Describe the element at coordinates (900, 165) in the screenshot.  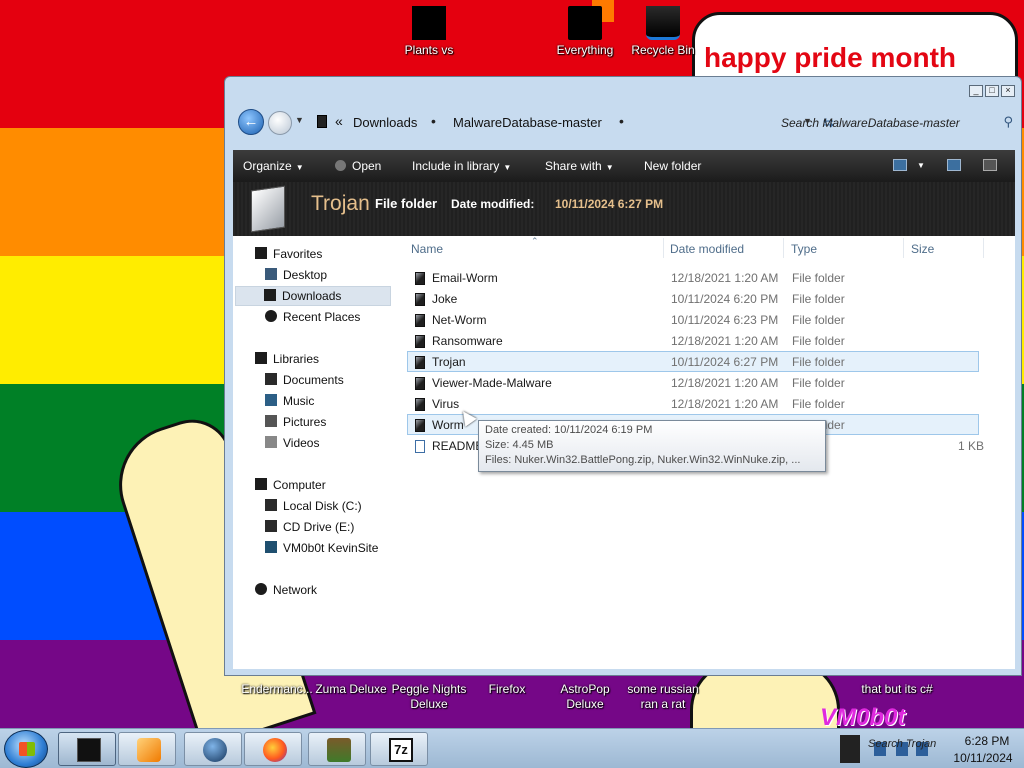
I see `change-view-icon` at that location.